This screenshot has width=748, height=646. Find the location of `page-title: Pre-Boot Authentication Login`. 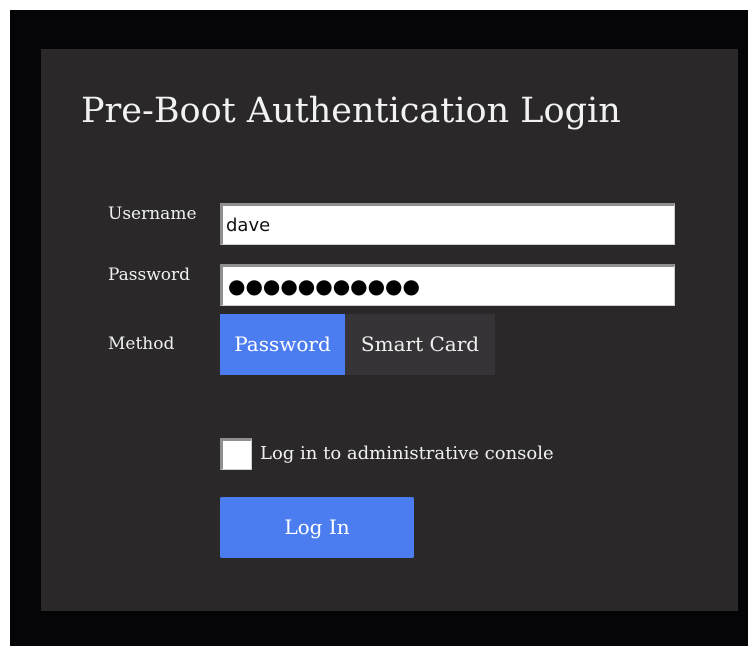

page-title: Pre-Boot Authentication Login is located at coordinates (351, 111).